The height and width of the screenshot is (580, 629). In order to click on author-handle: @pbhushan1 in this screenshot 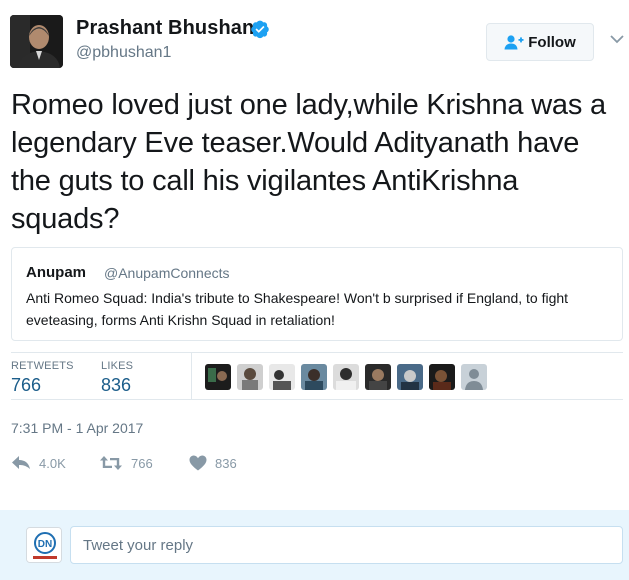, I will do `click(123, 53)`.